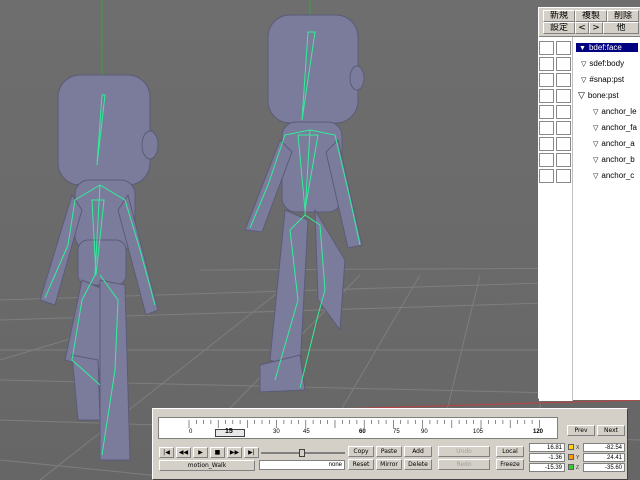 The width and height of the screenshot is (640, 480). I want to click on tick-label: 90, so click(424, 432).